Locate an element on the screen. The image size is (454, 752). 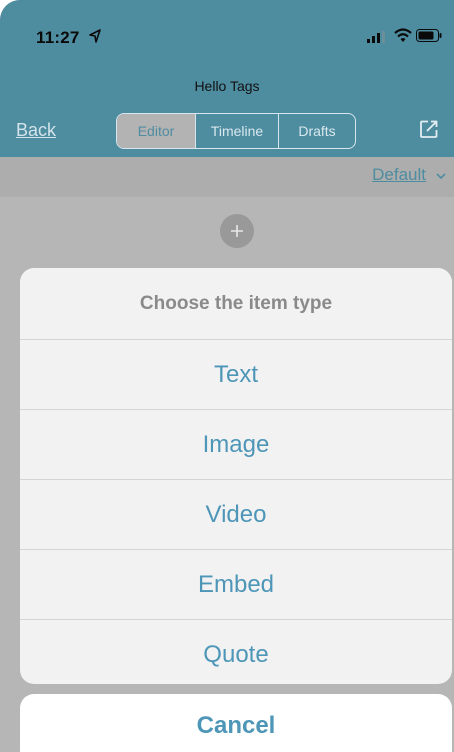
tab-editor: Editor is located at coordinates (156, 131).